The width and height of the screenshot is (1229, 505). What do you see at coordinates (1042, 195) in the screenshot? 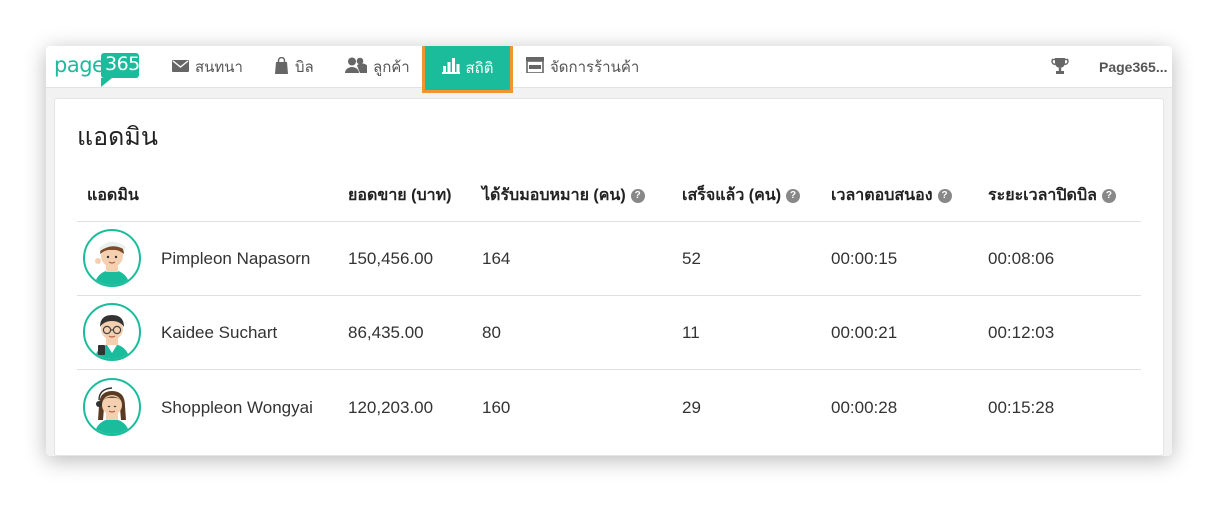
I see `column-header-label: ระยะเวลาปิดบิล` at bounding box center [1042, 195].